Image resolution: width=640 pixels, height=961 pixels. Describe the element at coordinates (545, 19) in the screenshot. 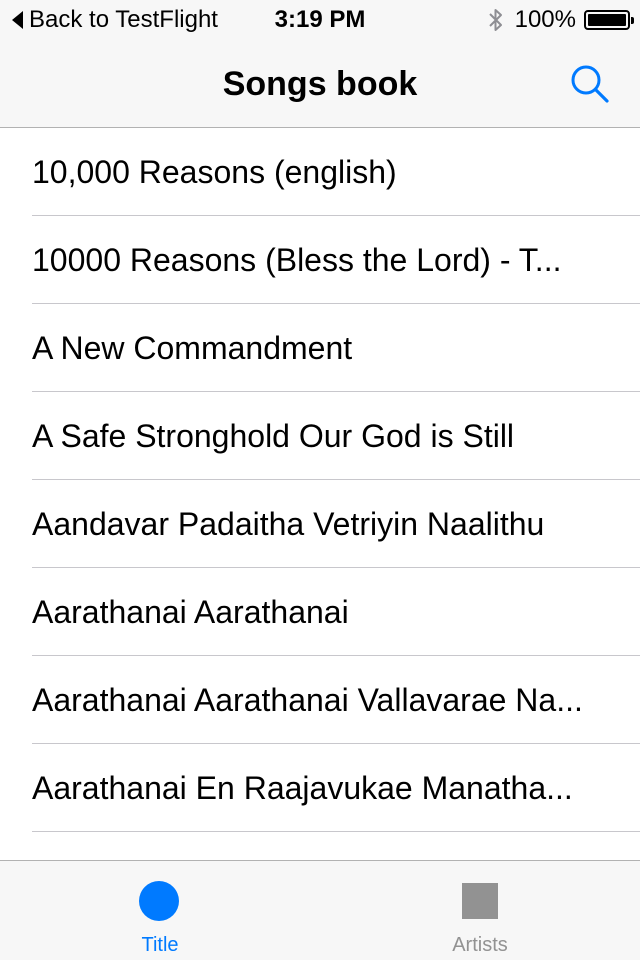

I see `battery-percent: 100%` at that location.